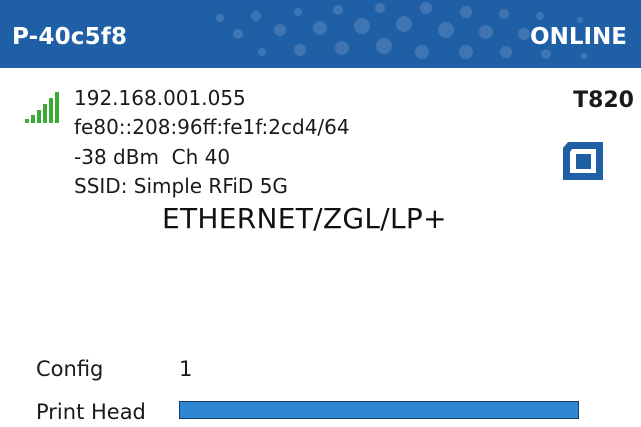 The image size is (641, 427). Describe the element at coordinates (152, 157) in the screenshot. I see `signal-strength-channel: -38 dBm Ch 40` at that location.